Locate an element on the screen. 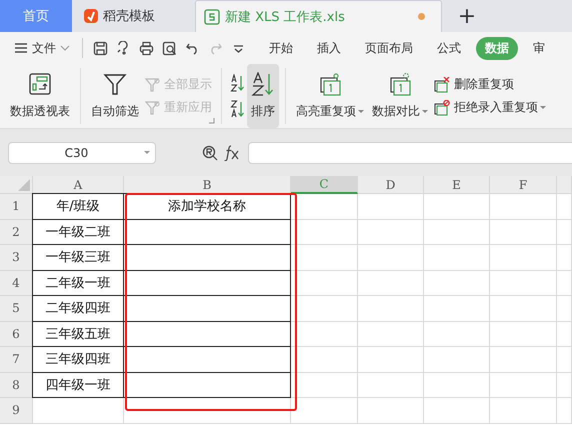  table-cell: 添加学校名称 is located at coordinates (207, 206).